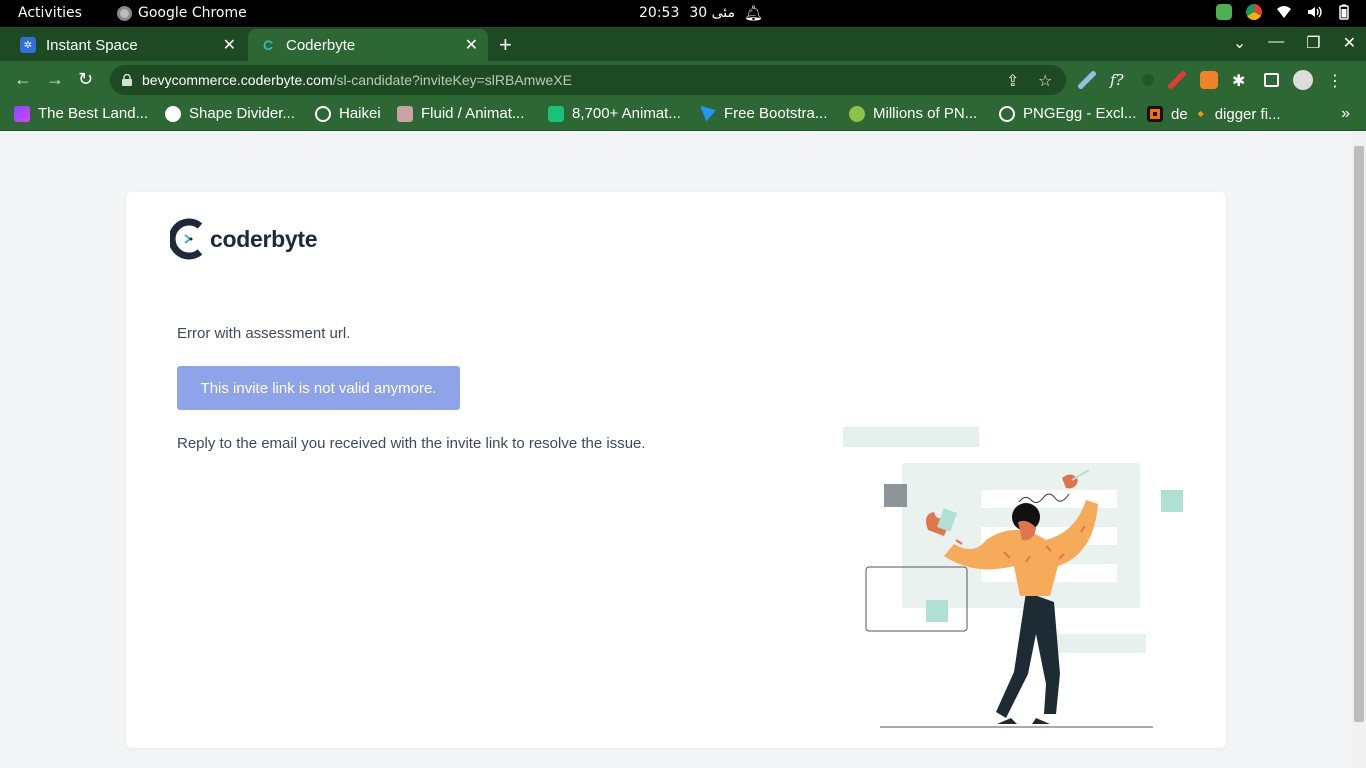  I want to click on coderbyte-logo-icon, so click(186, 239).